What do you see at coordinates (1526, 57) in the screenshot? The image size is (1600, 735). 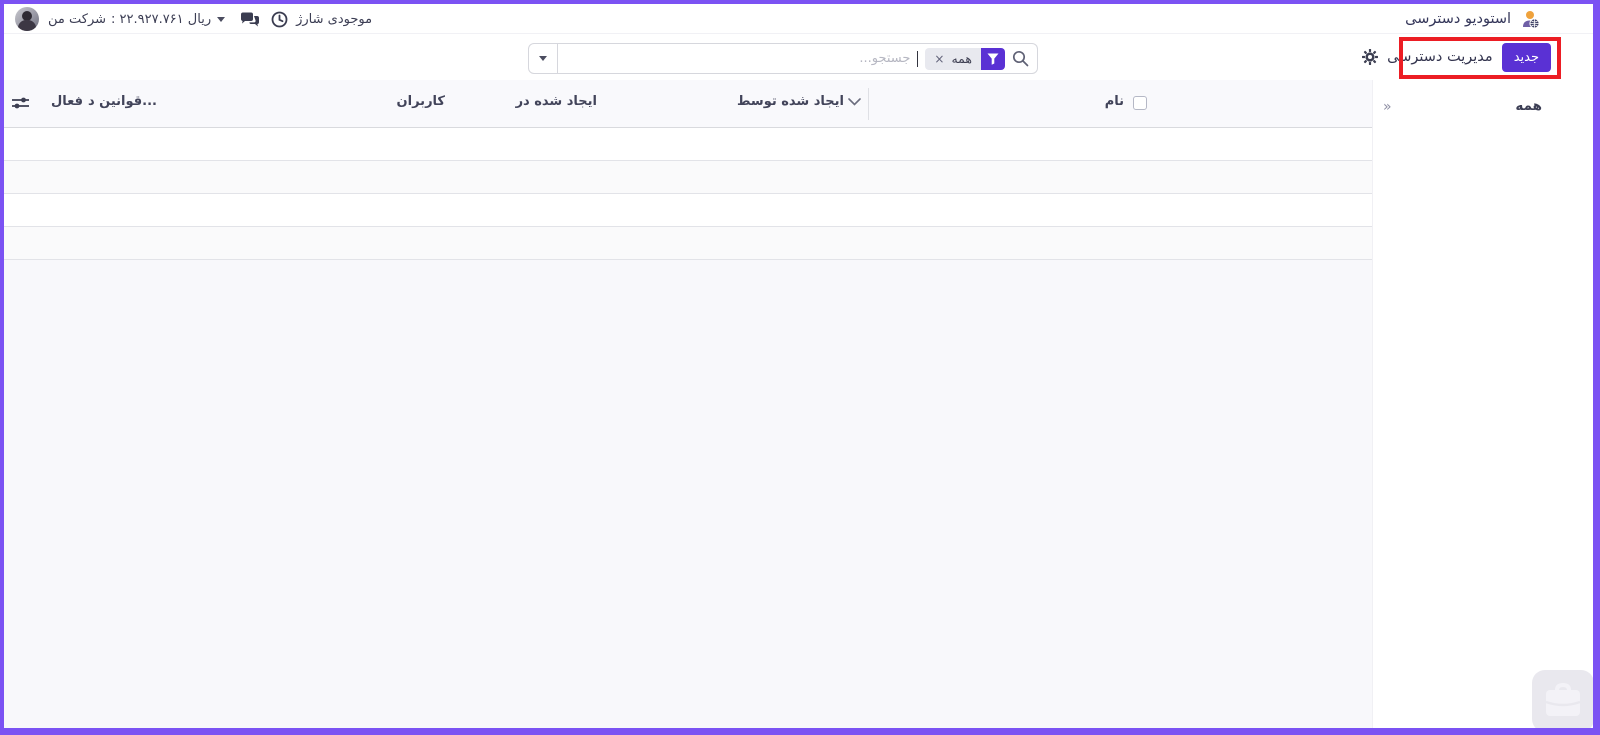 I see `new-button: جدید` at bounding box center [1526, 57].